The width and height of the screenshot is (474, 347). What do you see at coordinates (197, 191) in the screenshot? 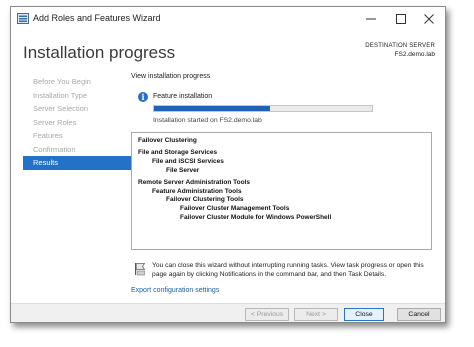
I see `result-item: Feature Administration Tools` at bounding box center [197, 191].